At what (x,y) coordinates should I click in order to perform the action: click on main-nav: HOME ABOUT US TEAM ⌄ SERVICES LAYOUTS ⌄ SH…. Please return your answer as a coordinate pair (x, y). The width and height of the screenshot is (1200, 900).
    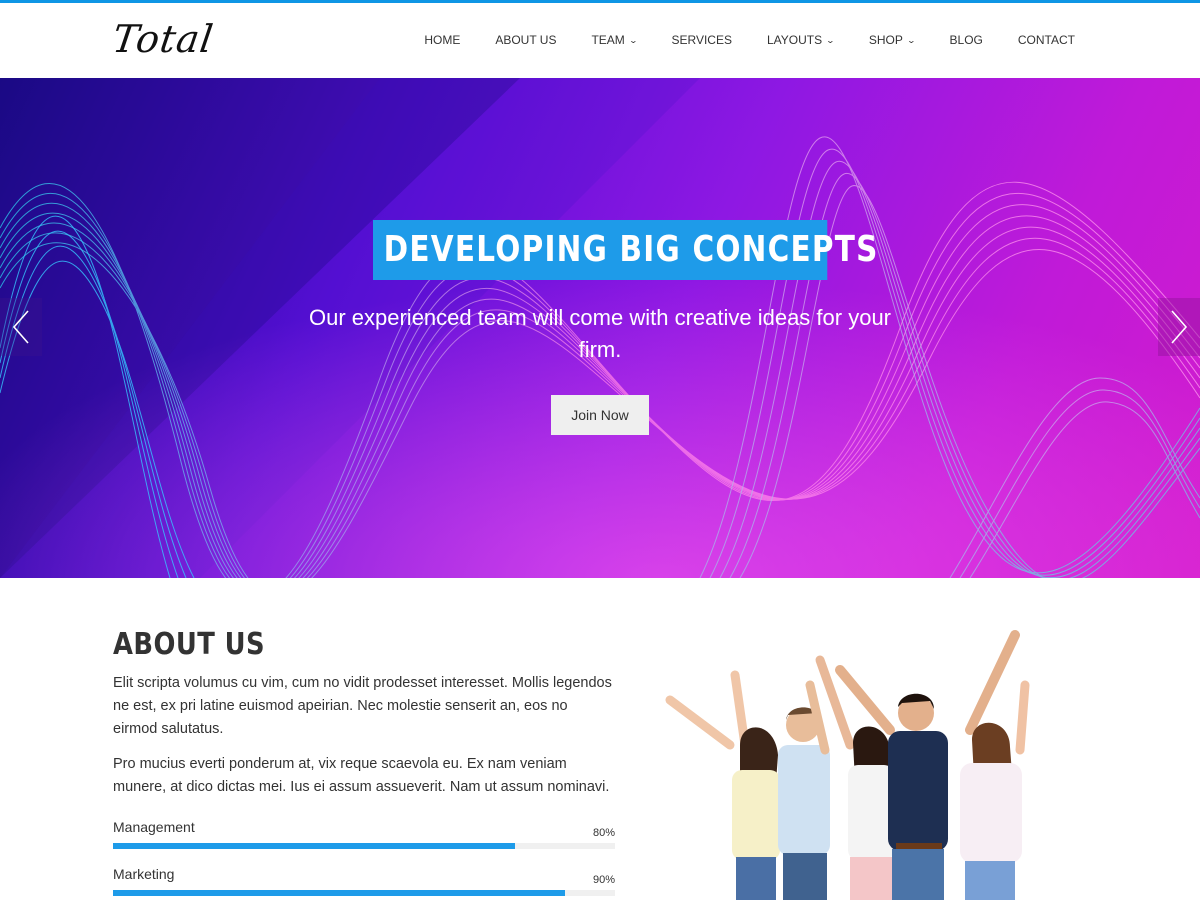
    Looking at the image, I should click on (732, 40).